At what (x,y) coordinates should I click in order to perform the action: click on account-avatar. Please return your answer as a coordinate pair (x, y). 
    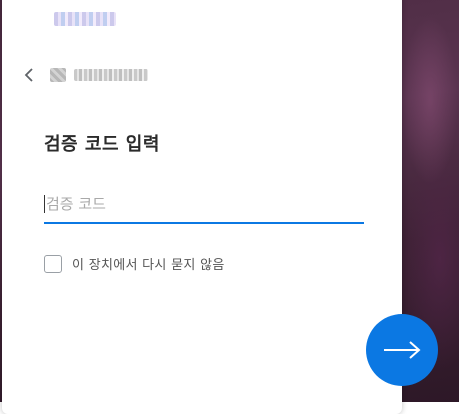
    Looking at the image, I should click on (58, 75).